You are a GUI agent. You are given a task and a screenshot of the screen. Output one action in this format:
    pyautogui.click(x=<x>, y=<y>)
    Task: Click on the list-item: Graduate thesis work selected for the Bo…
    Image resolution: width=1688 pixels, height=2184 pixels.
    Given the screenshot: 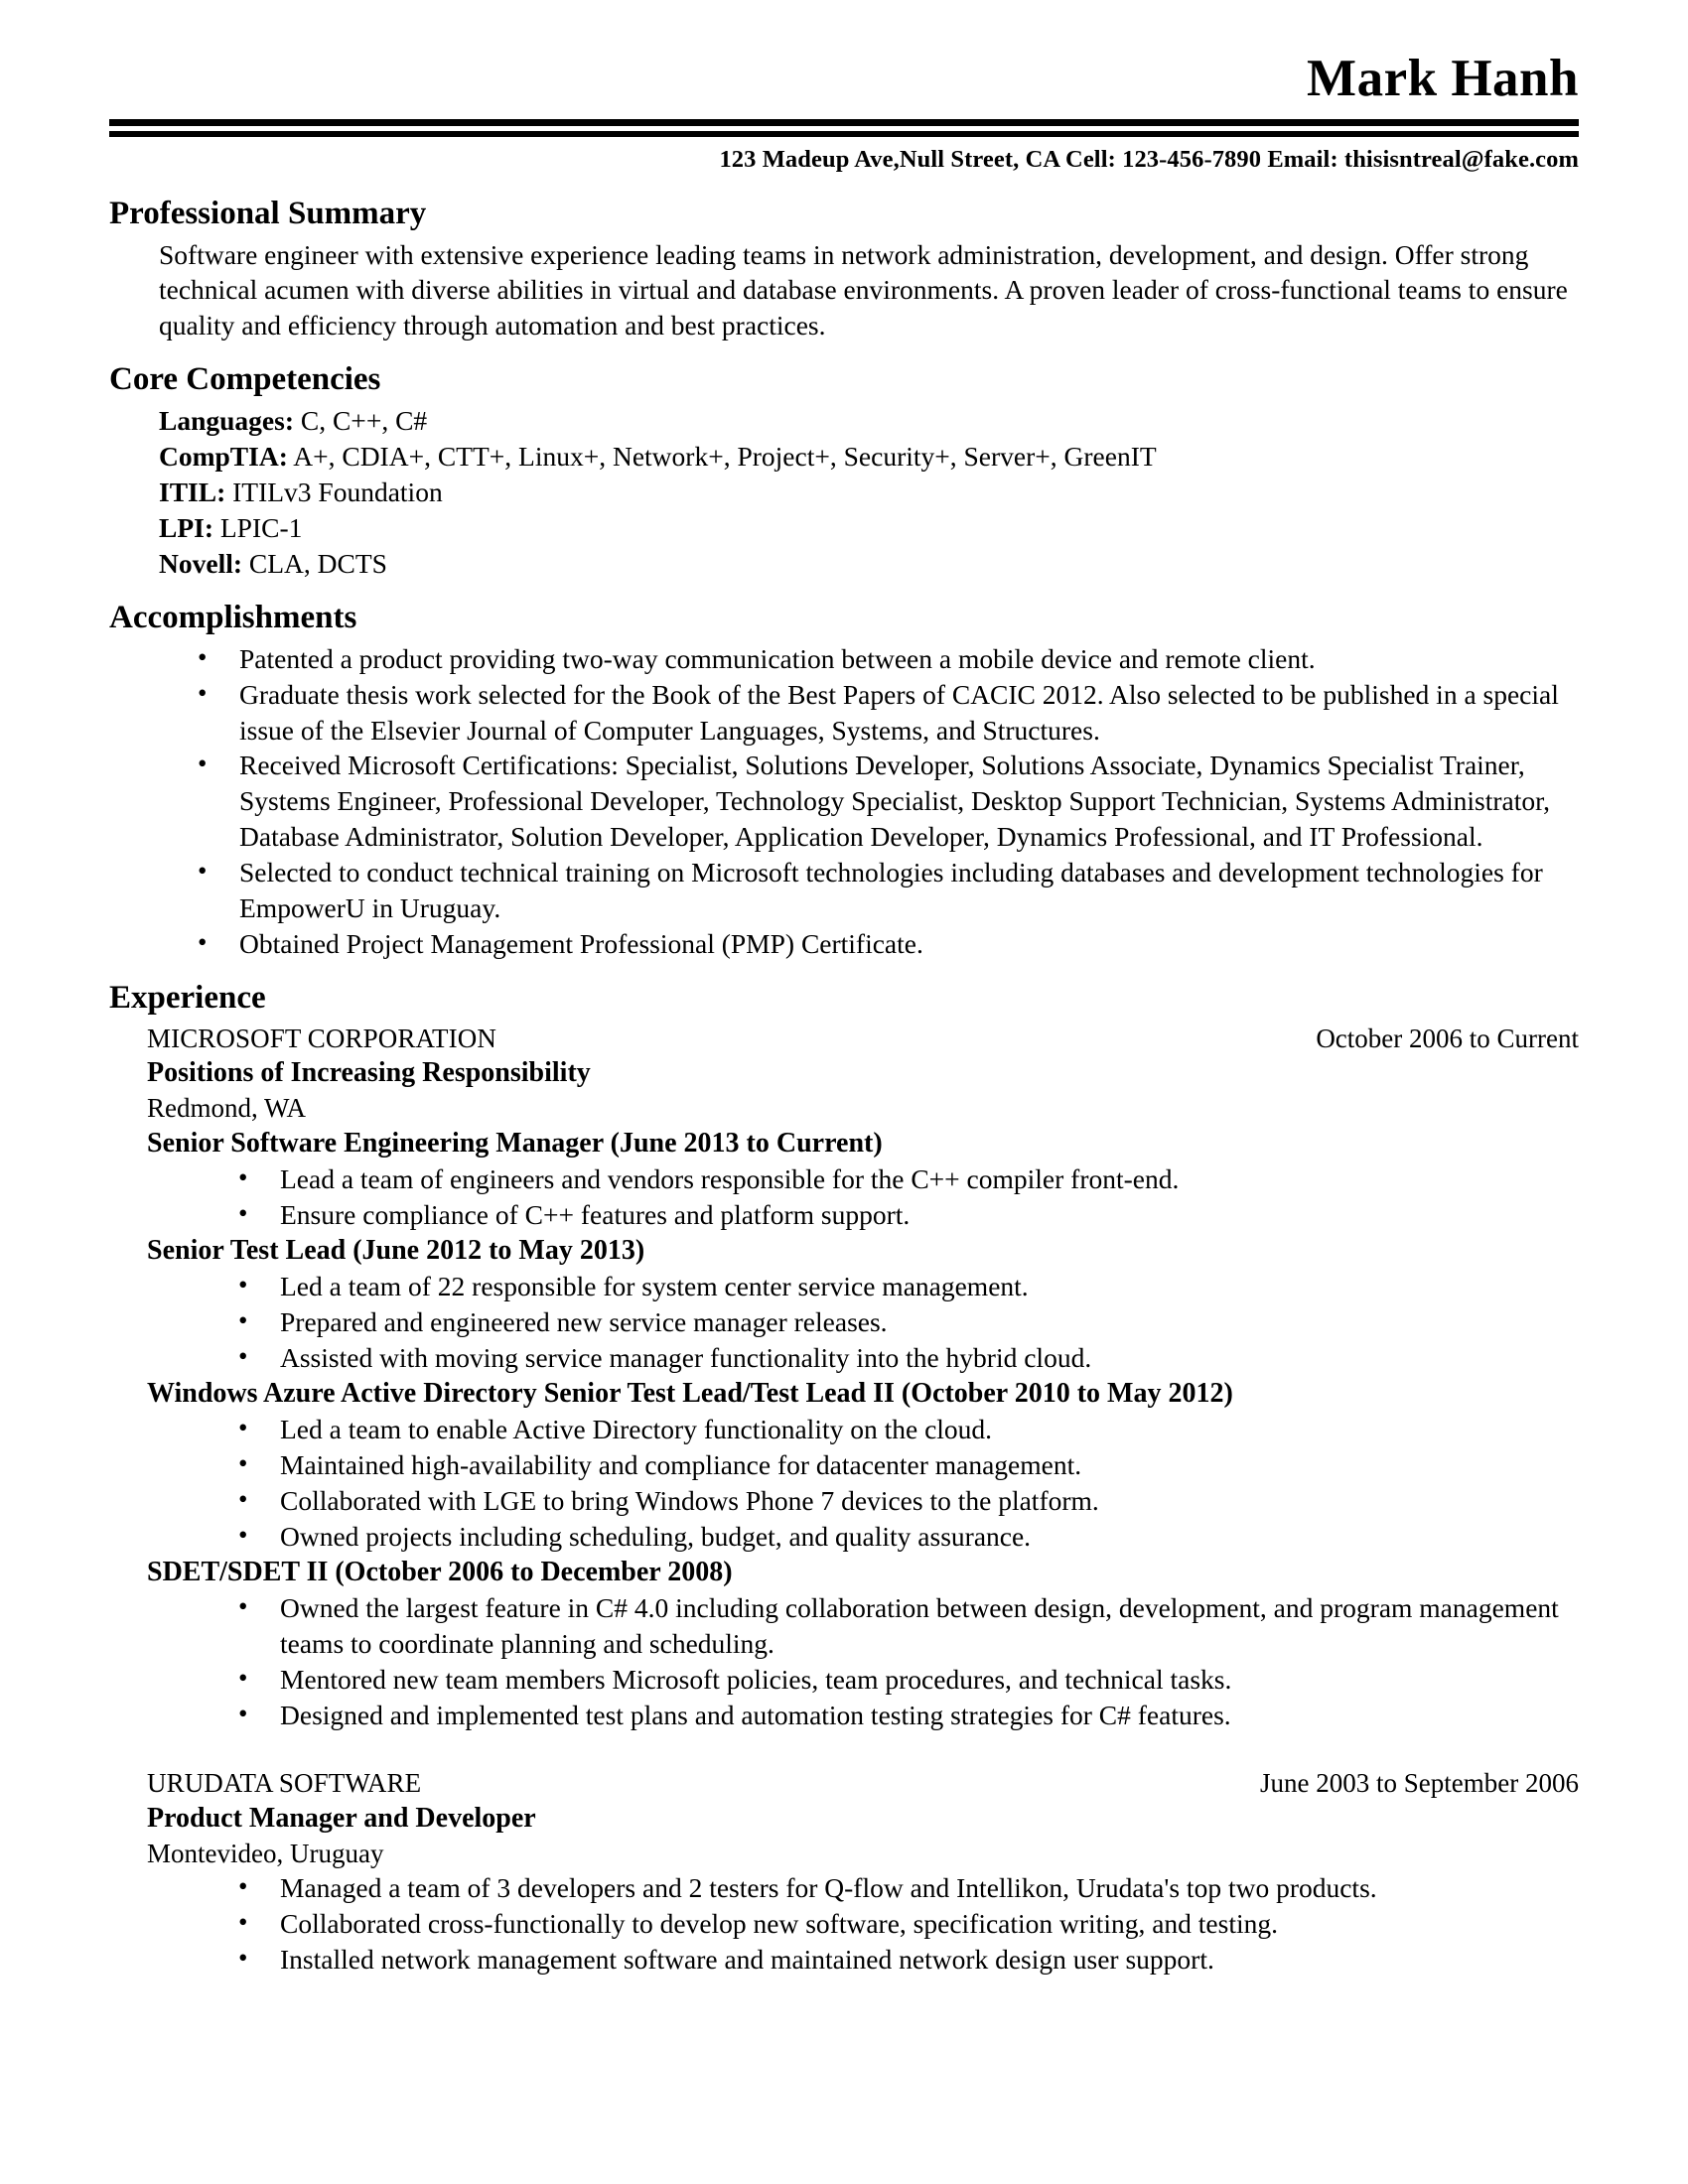 What is the action you would take?
    pyautogui.click(x=881, y=712)
    